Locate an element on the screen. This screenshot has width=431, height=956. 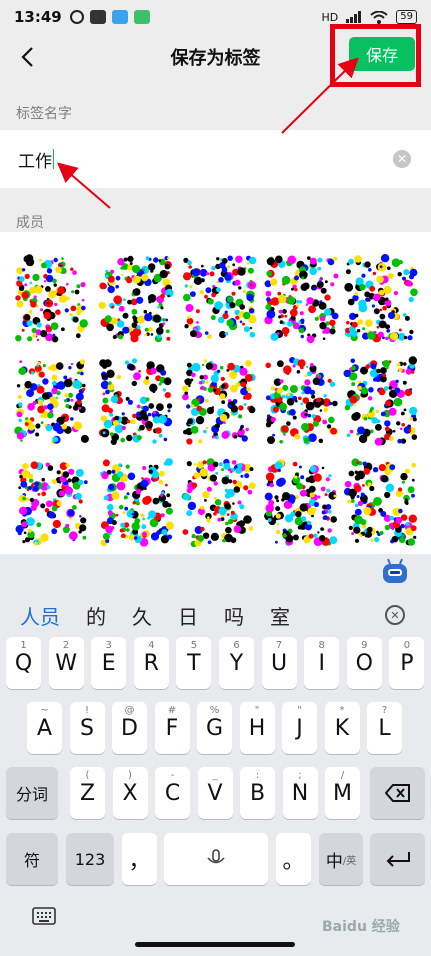
key-label: Y is located at coordinates (236, 663).